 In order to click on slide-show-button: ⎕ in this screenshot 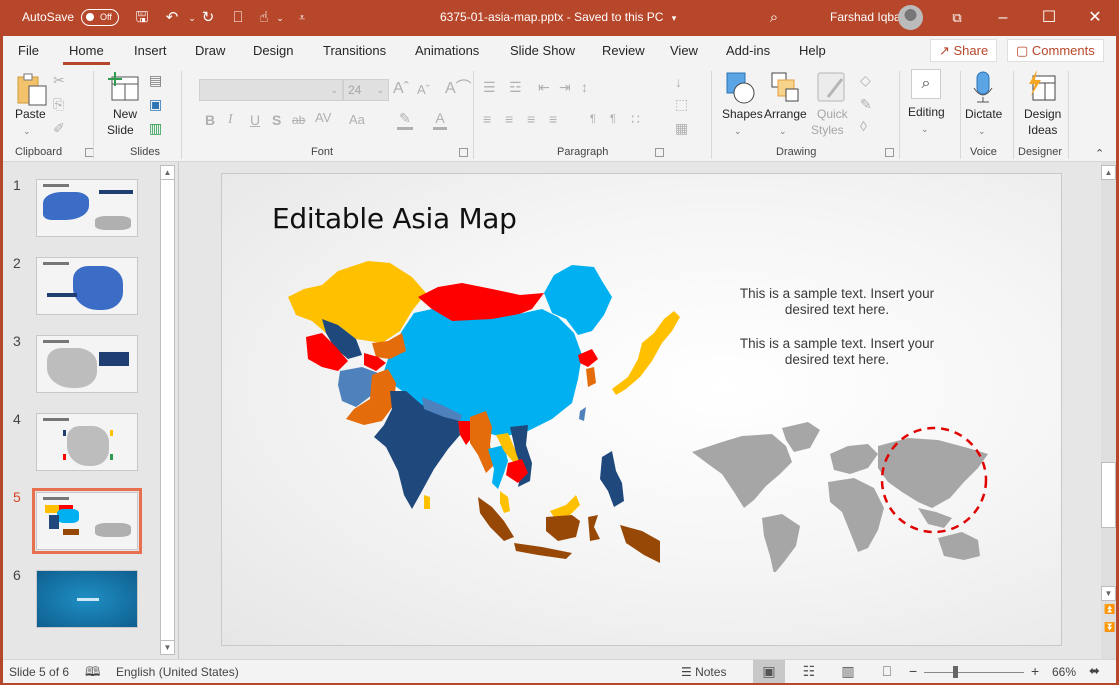, I will do `click(887, 671)`.